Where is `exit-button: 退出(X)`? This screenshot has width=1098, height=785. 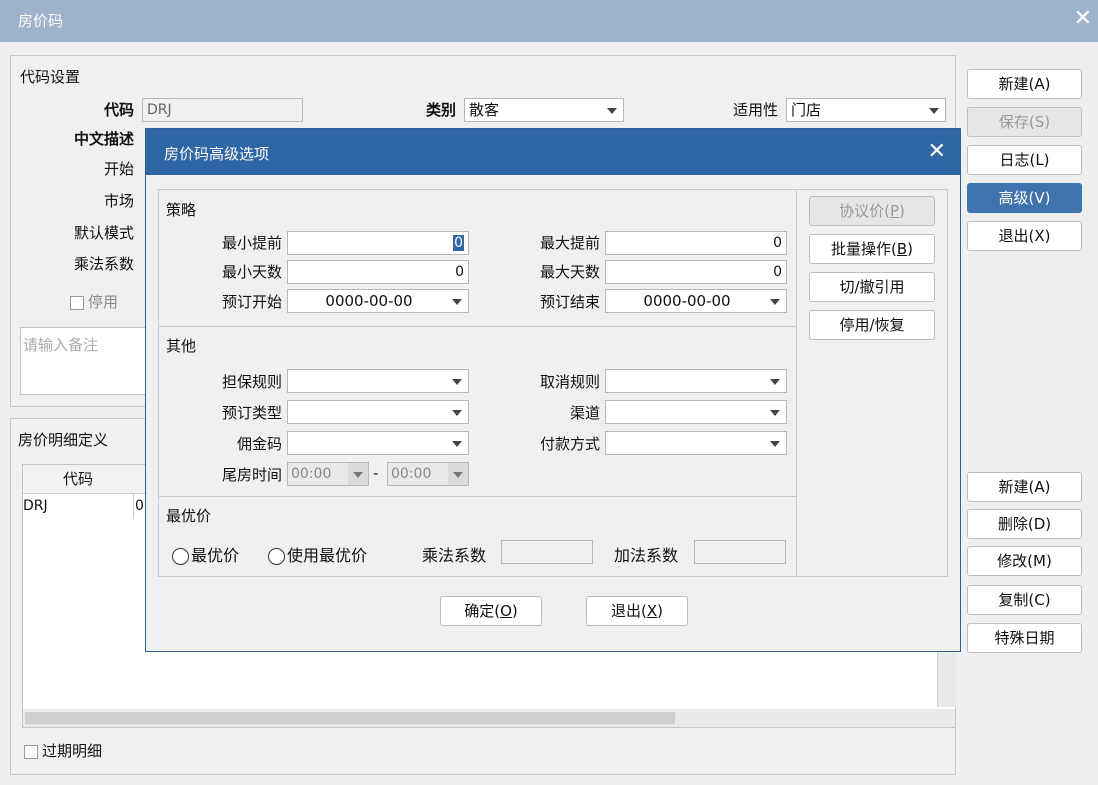 exit-button: 退出(X) is located at coordinates (1024, 236).